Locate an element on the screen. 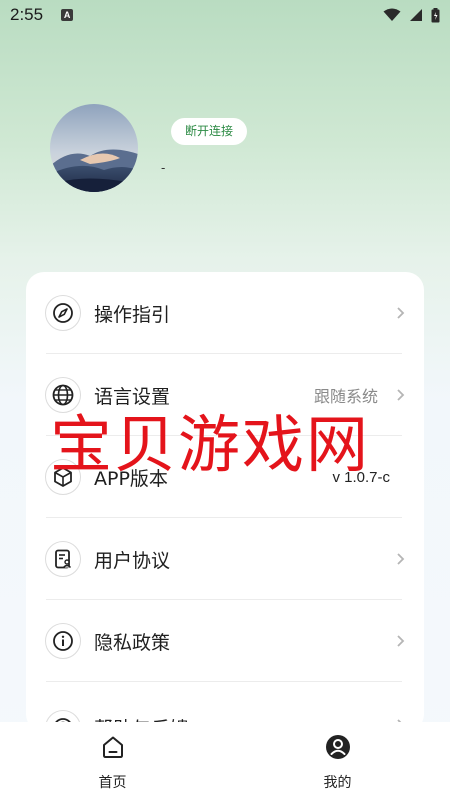  bottom-tab-bar: 首页 我的 is located at coordinates (225, 761).